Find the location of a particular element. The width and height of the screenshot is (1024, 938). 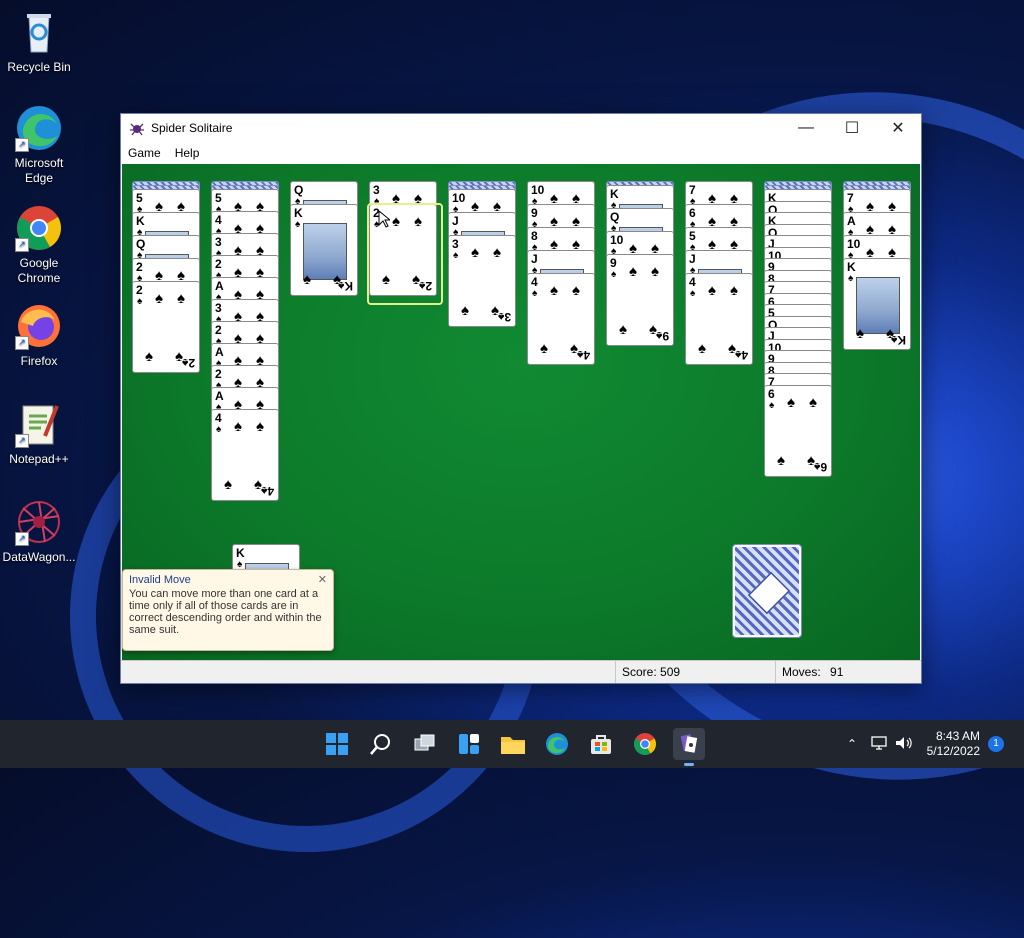

desktop-icon-edge: ↗ Microsoft Edge is located at coordinates (39, 145).